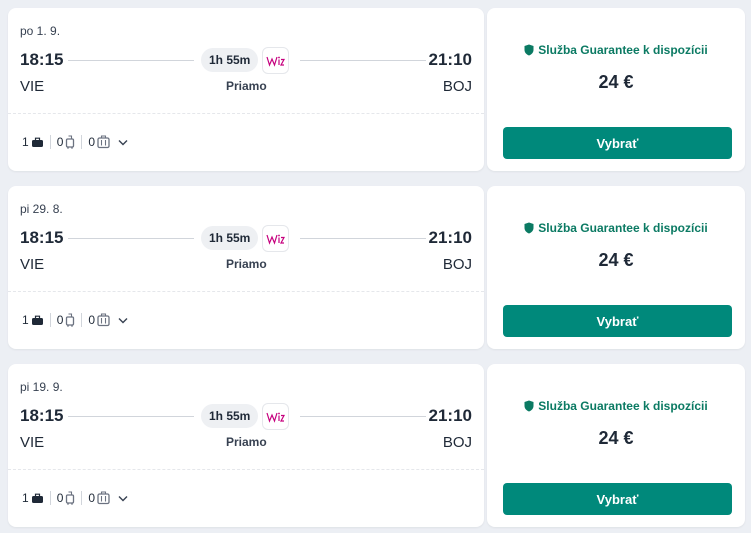 This screenshot has height=533, width=751. What do you see at coordinates (40, 31) in the screenshot?
I see `flight-date: po 1. 9.` at bounding box center [40, 31].